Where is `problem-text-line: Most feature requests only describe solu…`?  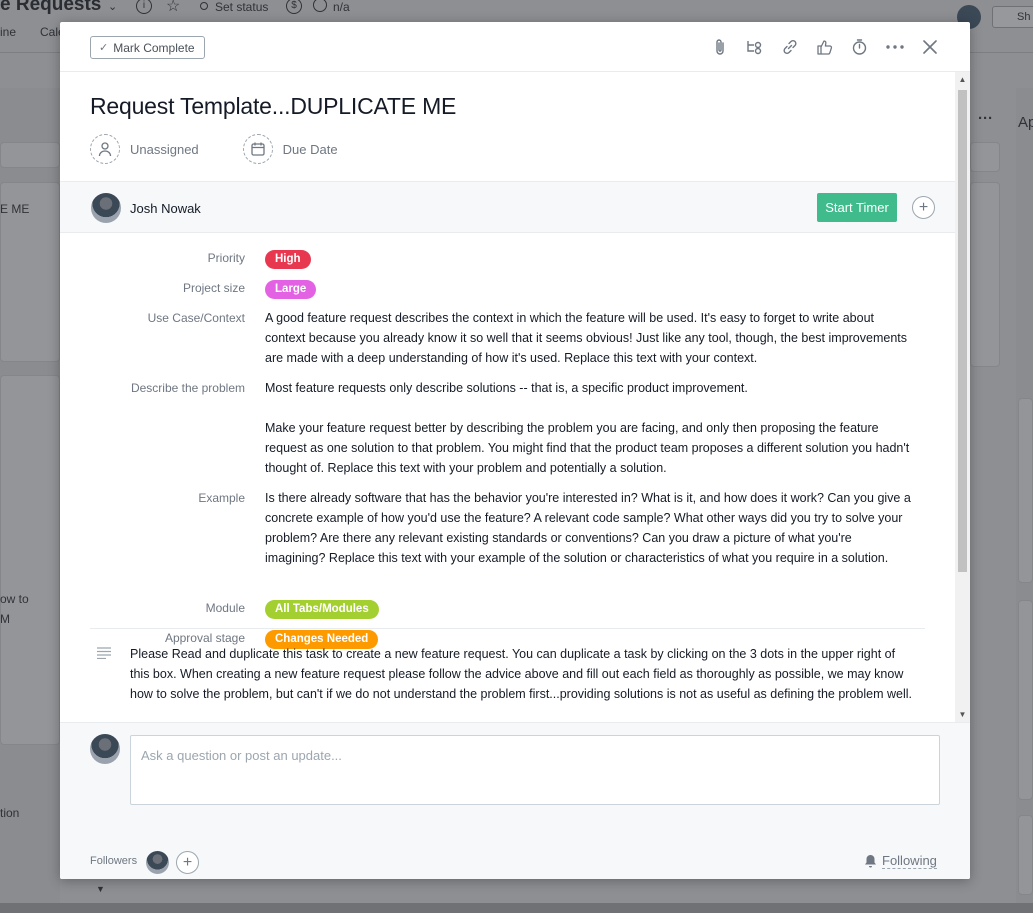
problem-text-line: Most feature requests only describe solu… is located at coordinates (506, 388).